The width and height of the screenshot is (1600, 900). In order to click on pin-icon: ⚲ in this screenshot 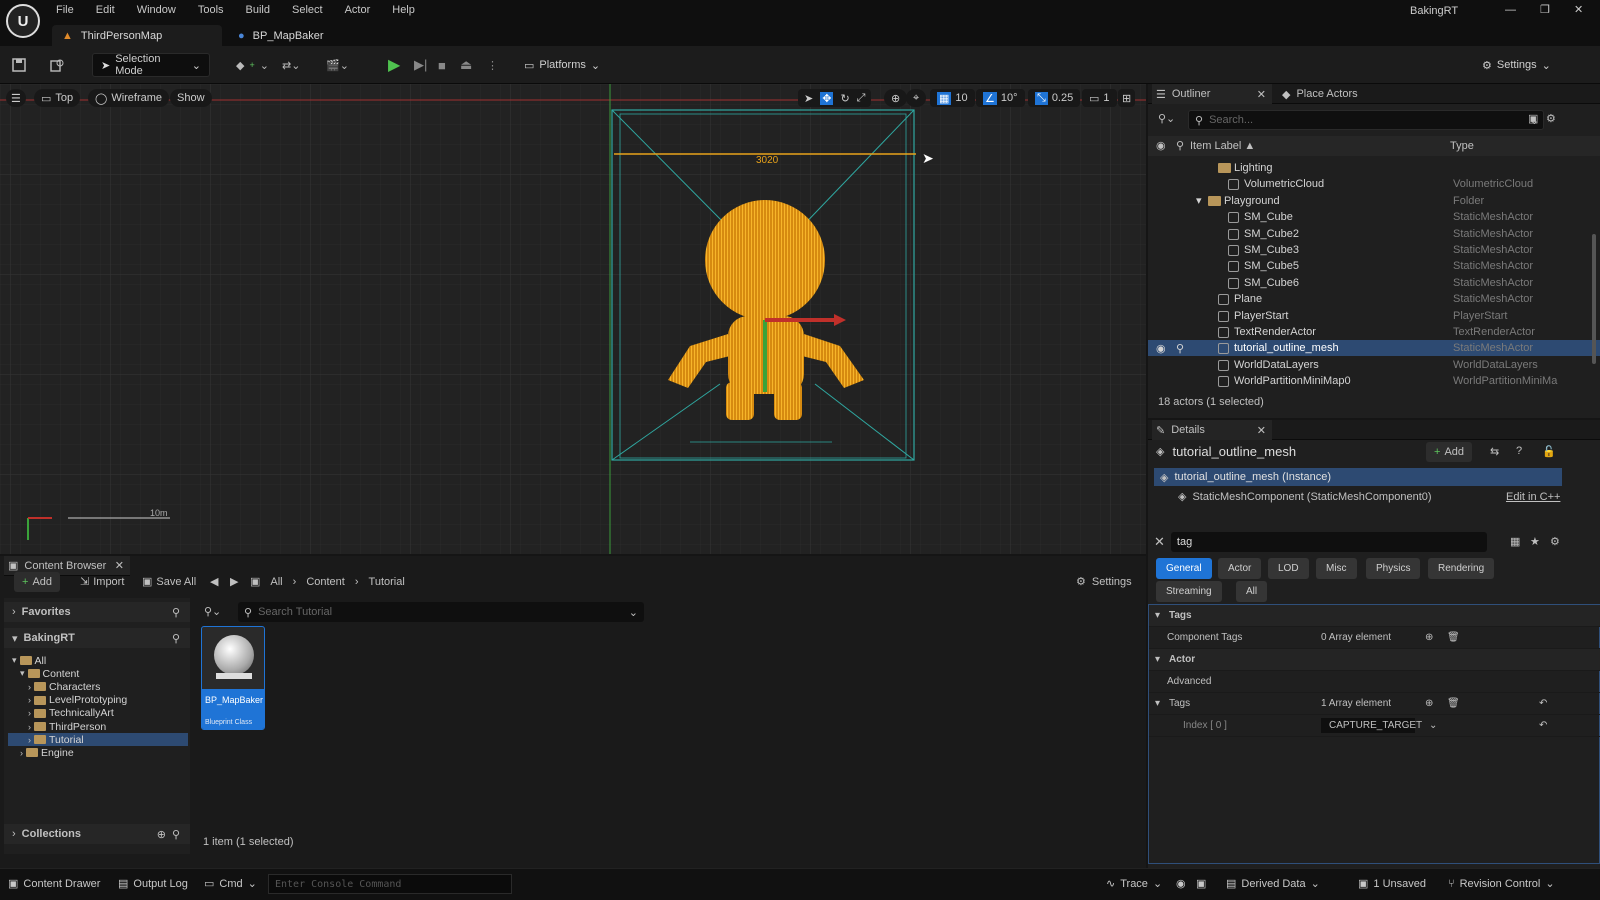, I will do `click(1180, 348)`.